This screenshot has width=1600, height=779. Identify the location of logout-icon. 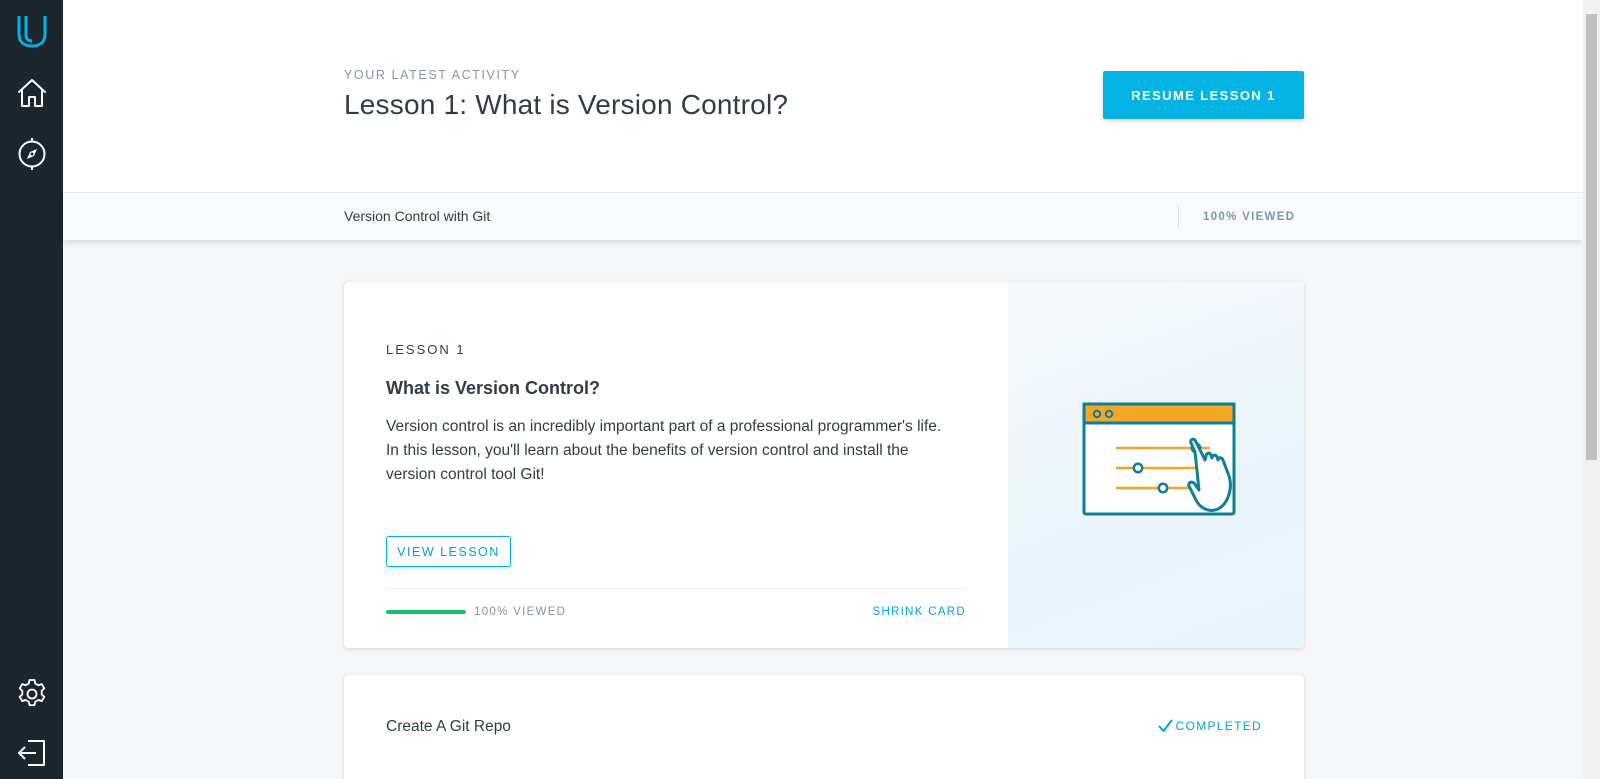
(31, 753).